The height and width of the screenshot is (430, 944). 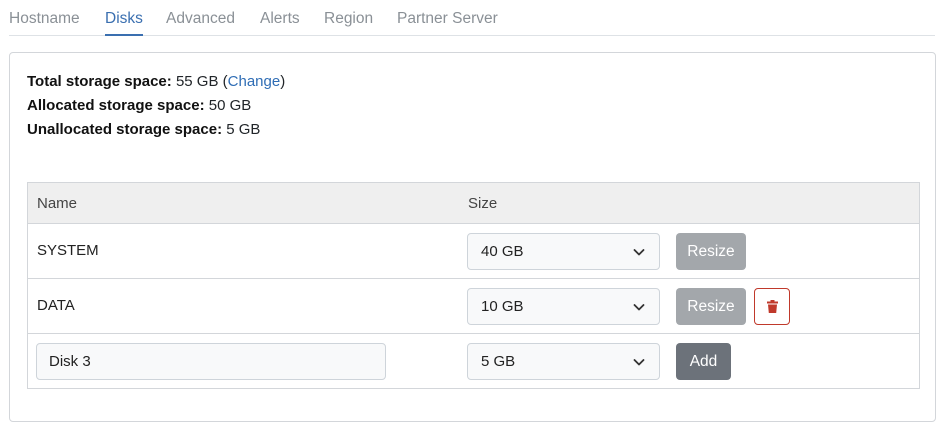 What do you see at coordinates (447, 22) in the screenshot?
I see `tab-partner-server: Partner Server` at bounding box center [447, 22].